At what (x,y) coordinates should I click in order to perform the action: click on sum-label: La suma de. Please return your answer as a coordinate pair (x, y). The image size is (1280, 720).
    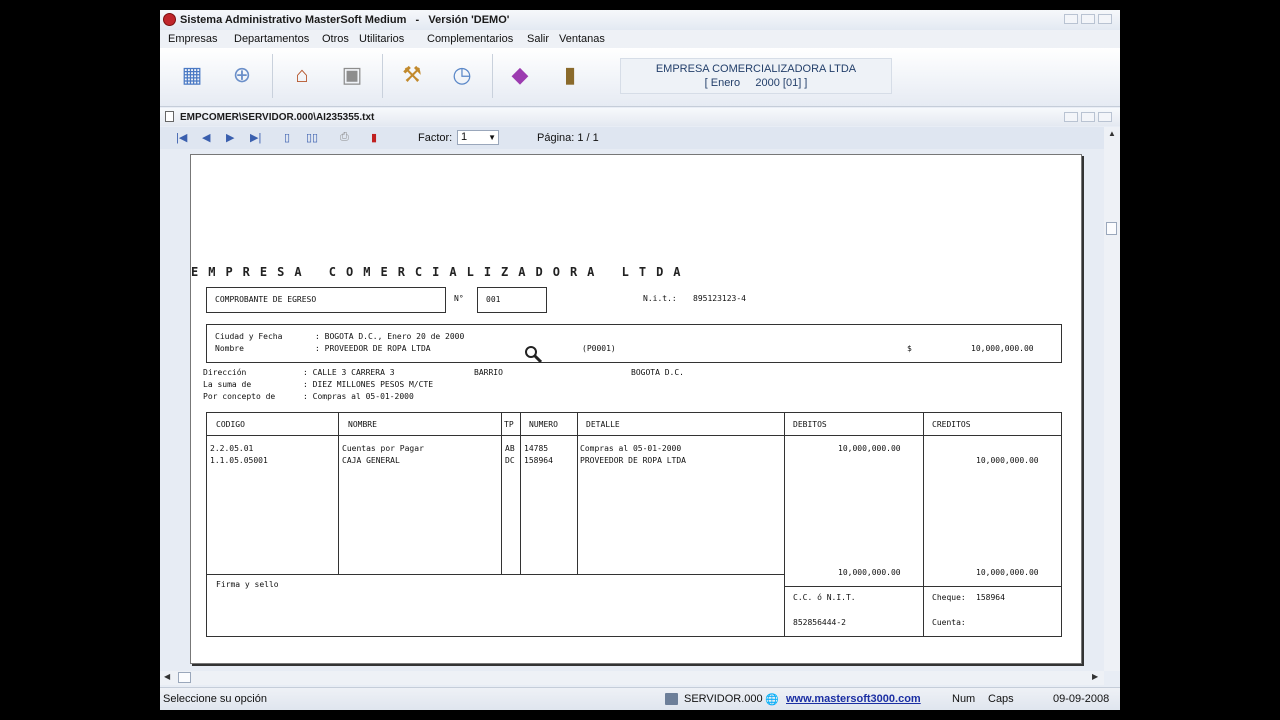
    Looking at the image, I should click on (227, 384).